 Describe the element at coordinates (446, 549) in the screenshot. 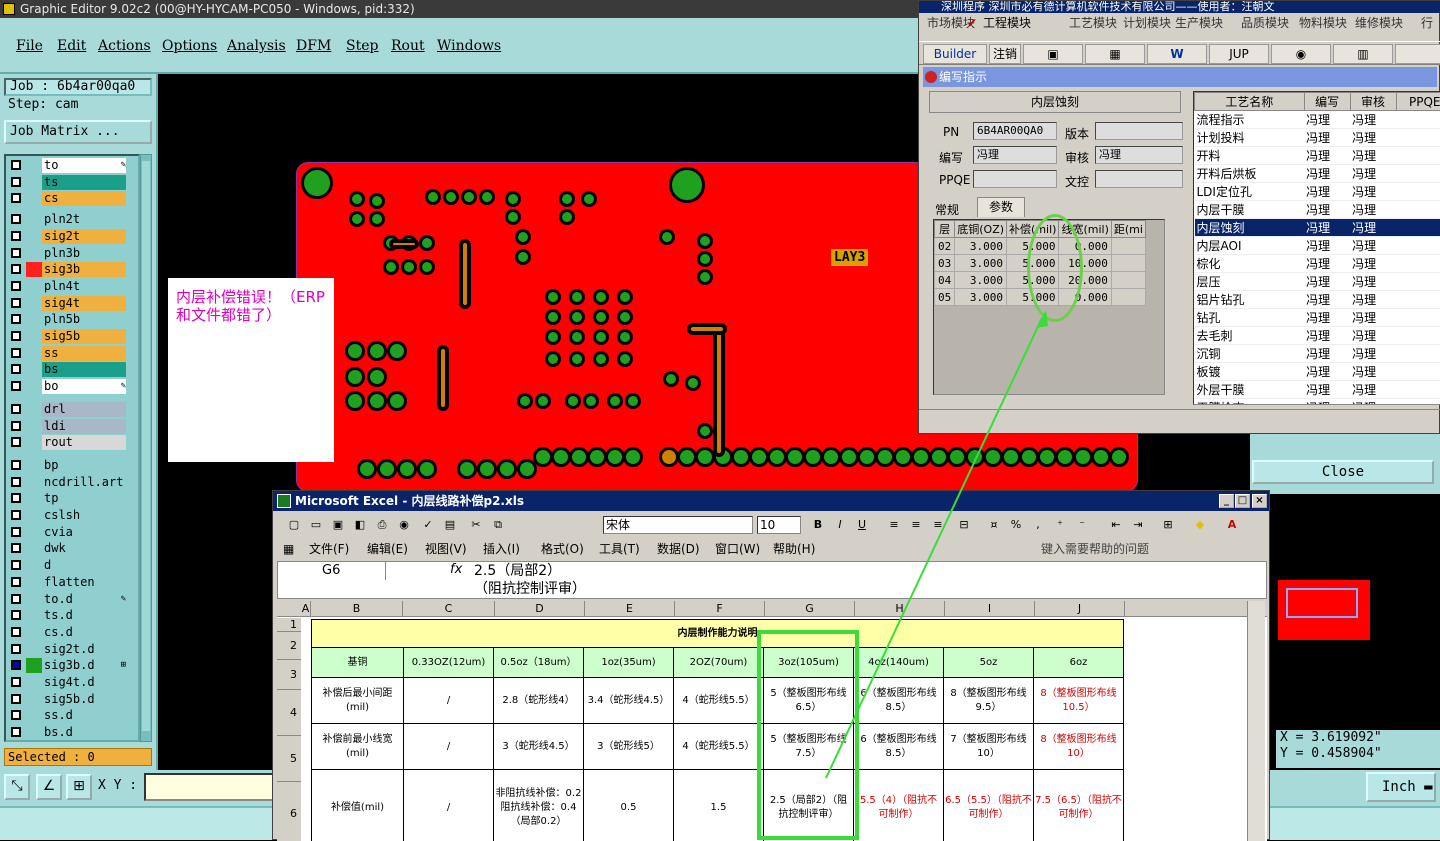

I see `excel-menu-item: 视图(V)` at that location.